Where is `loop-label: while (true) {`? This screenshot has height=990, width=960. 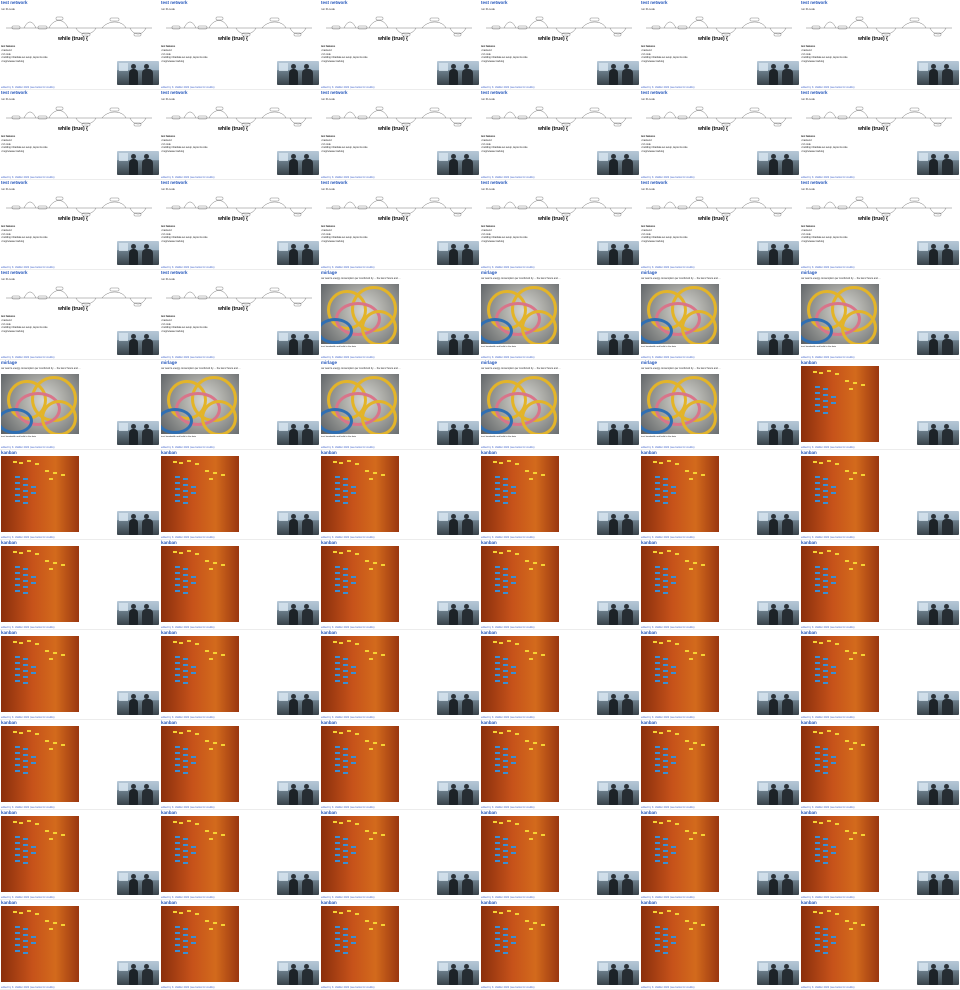 loop-label: while (true) { is located at coordinates (233, 39).